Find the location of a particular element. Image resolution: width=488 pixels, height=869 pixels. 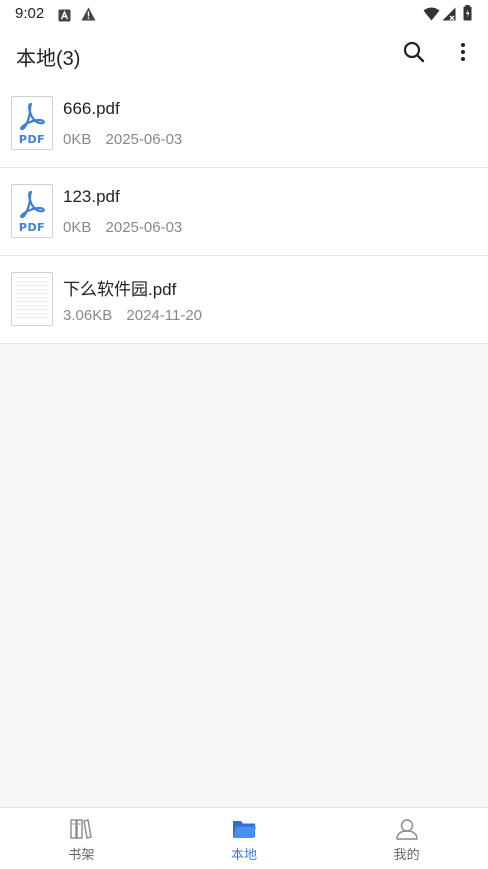

folder-icon is located at coordinates (244, 829).